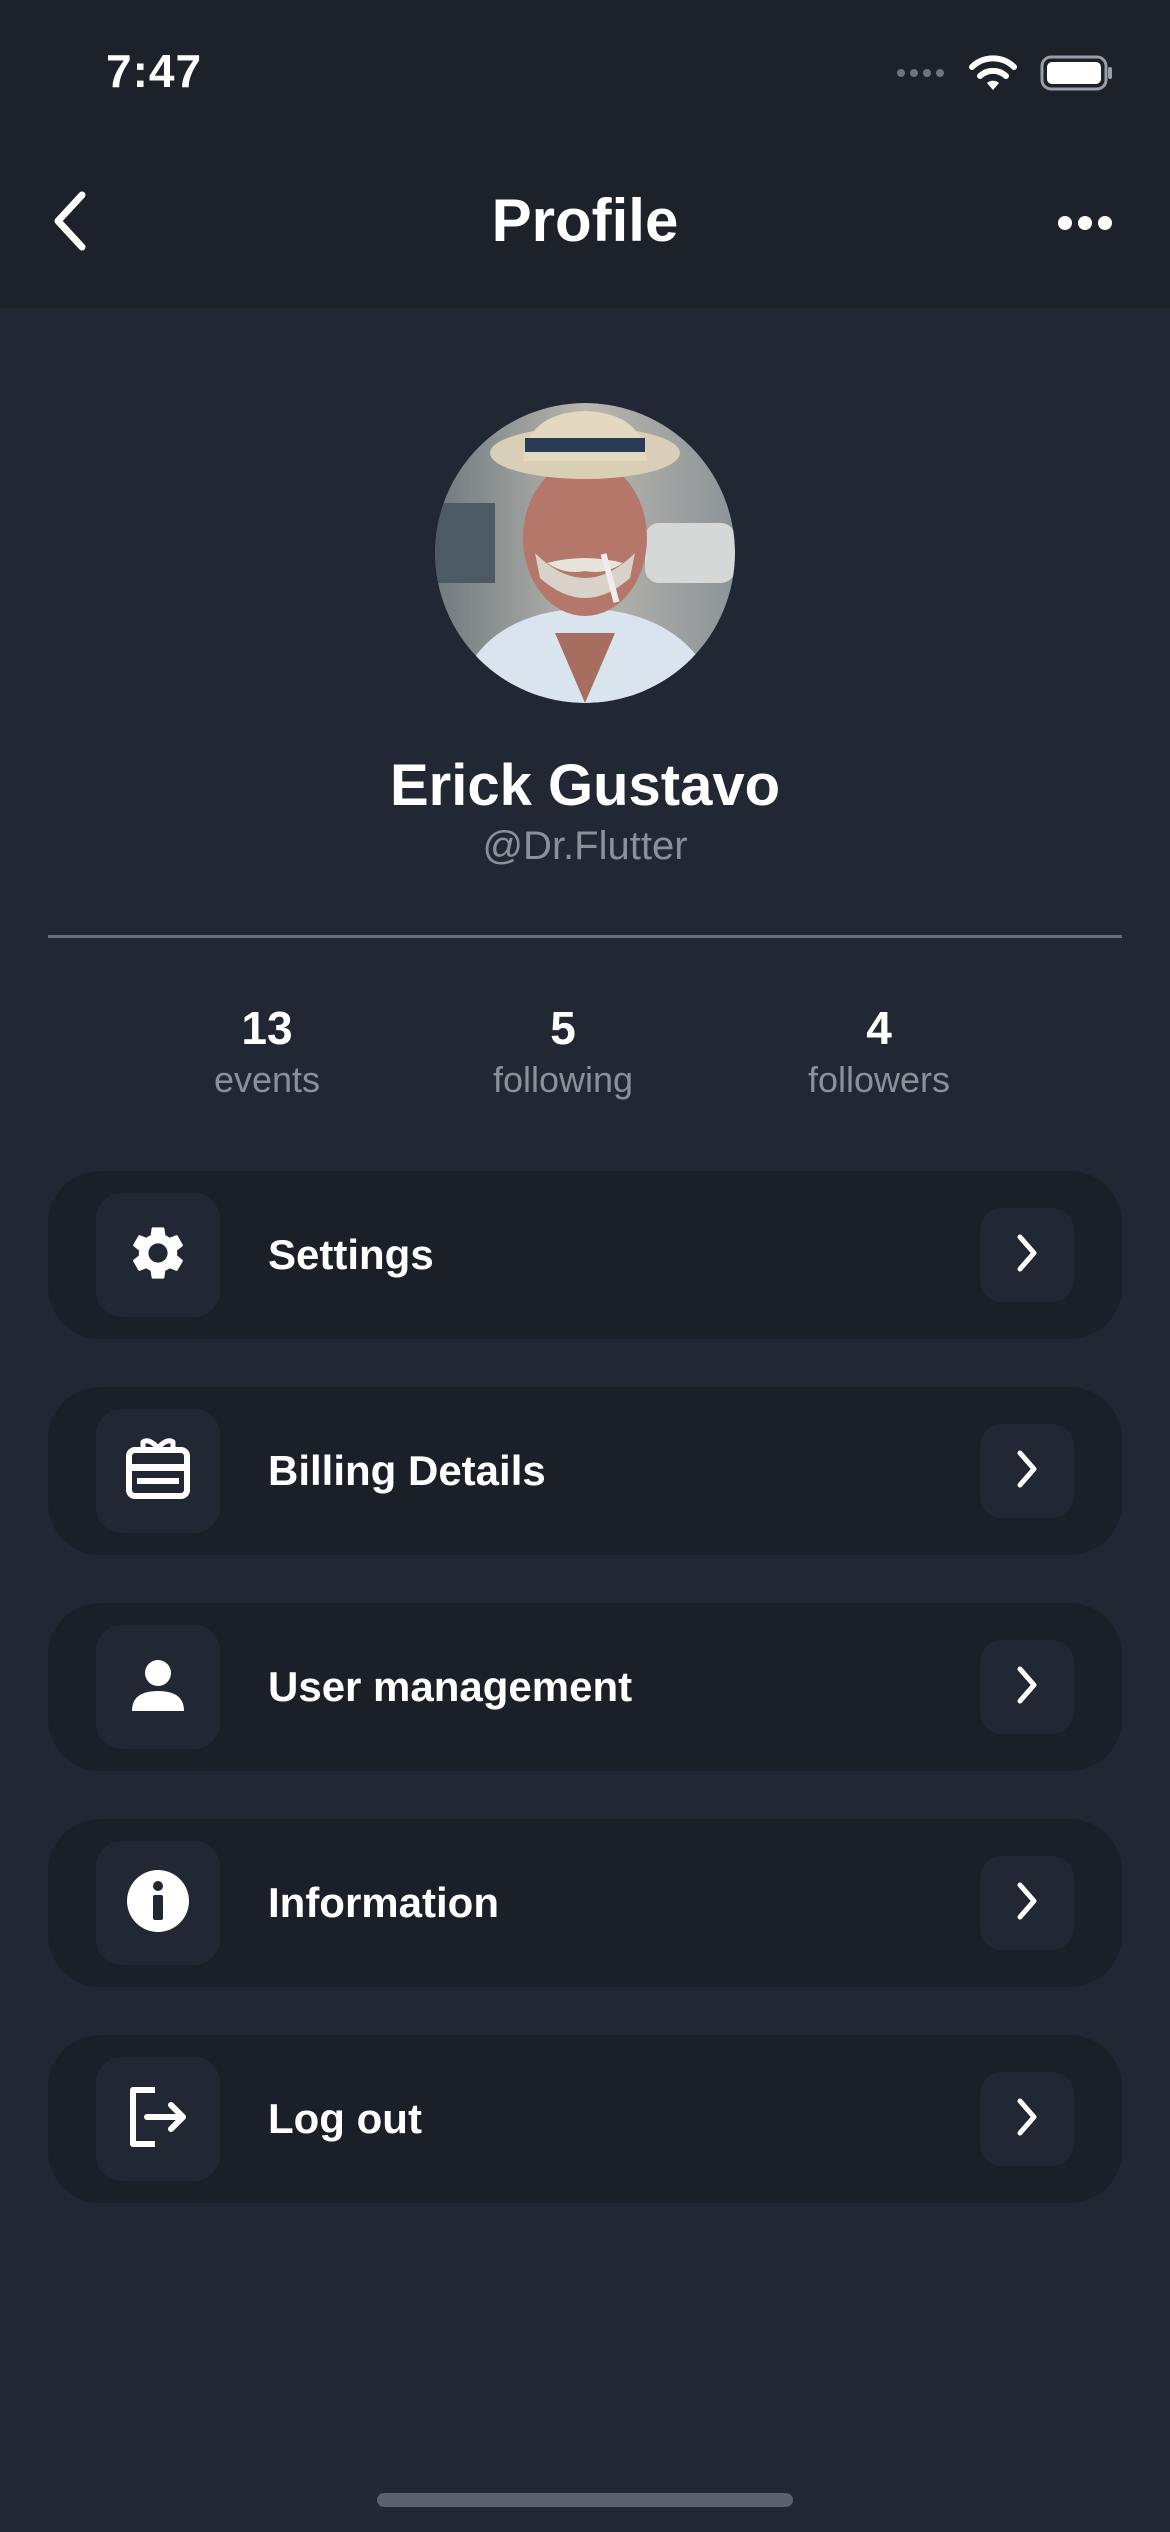 Image resolution: width=1170 pixels, height=2532 pixels. I want to click on menu-item-label: Log out, so click(345, 2118).